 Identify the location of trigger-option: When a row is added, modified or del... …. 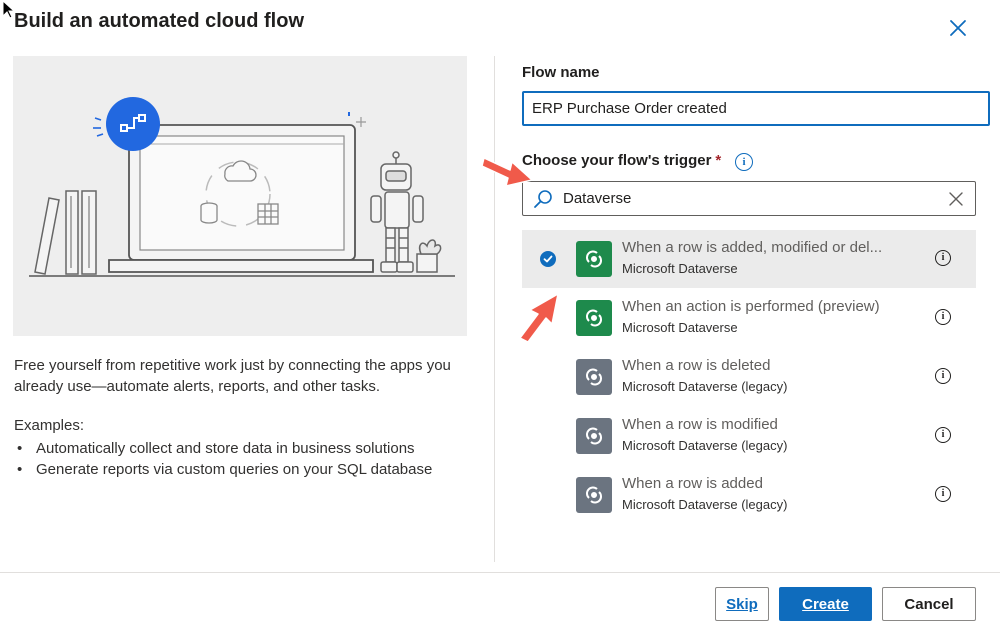
(749, 259).